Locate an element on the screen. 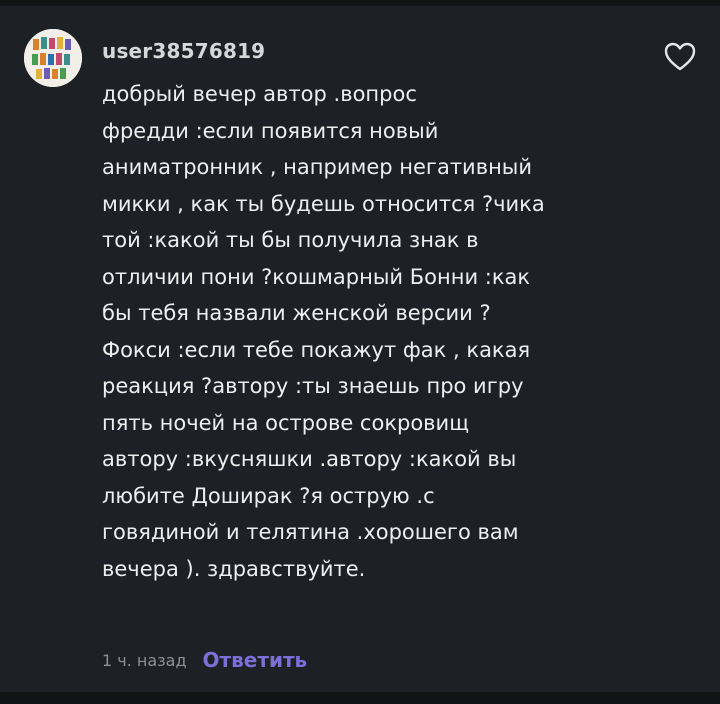 The width and height of the screenshot is (720, 704). avatar is located at coordinates (53, 58).